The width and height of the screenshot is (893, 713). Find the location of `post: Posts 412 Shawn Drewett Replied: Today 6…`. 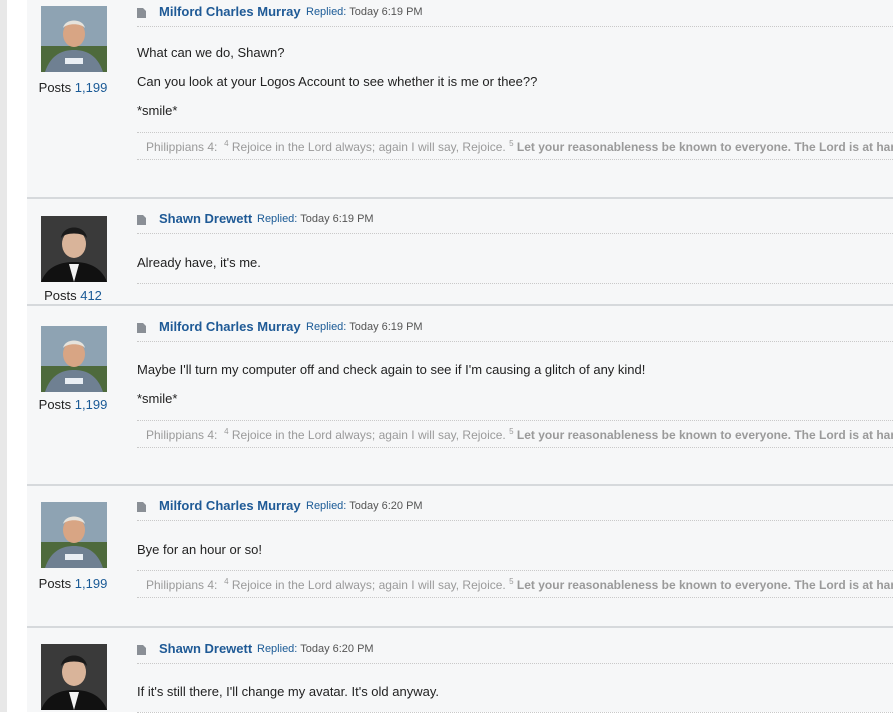

post: Posts 412 Shawn Drewett Replied: Today 6… is located at coordinates (460, 251).